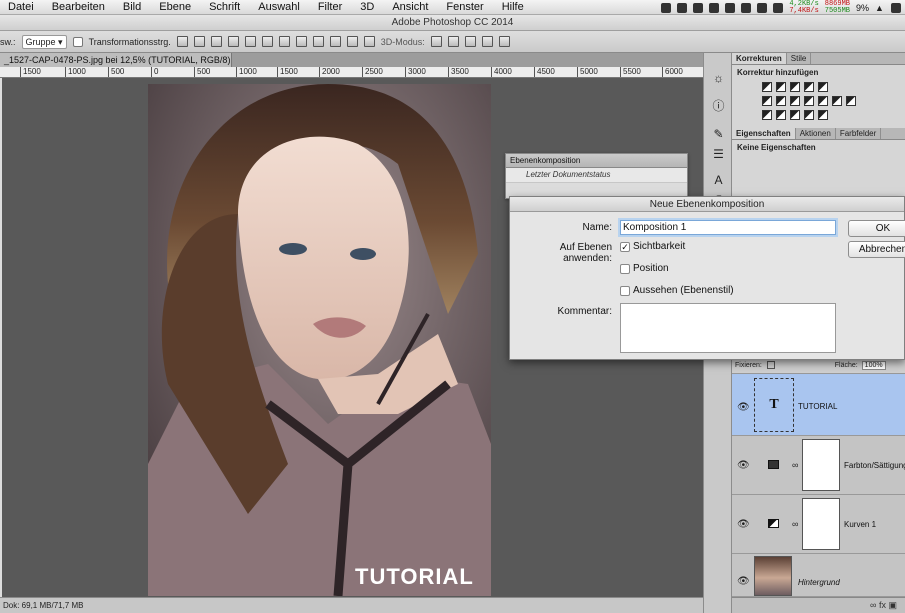 The height and width of the screenshot is (613, 905). I want to click on photo-filter-icon, so click(809, 101).